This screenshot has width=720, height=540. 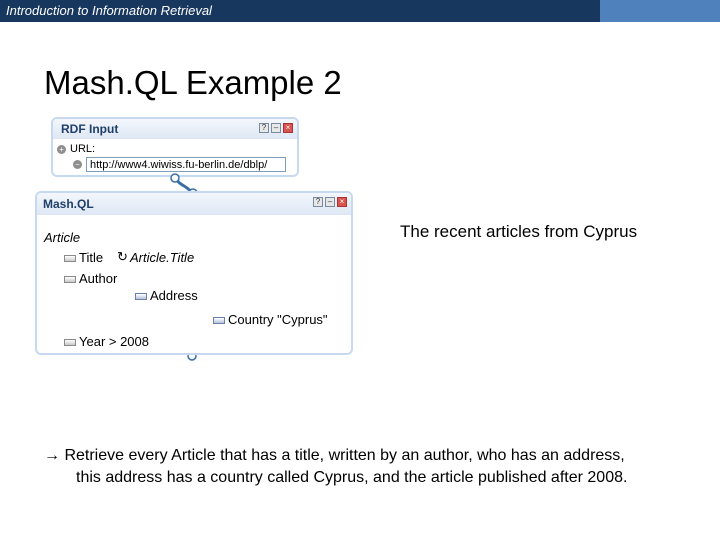 What do you see at coordinates (174, 295) in the screenshot?
I see `property-address: Address` at bounding box center [174, 295].